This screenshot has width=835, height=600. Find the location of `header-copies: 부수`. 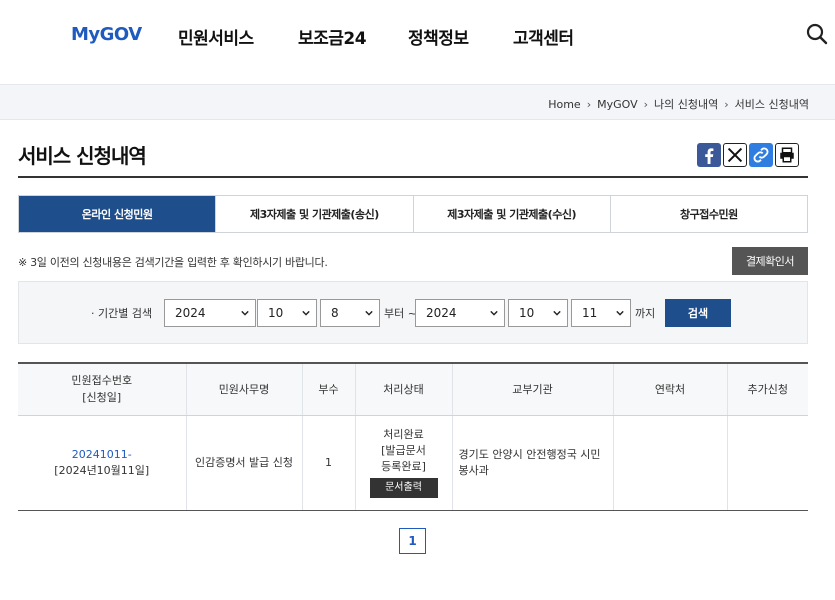

header-copies: 부수 is located at coordinates (328, 389).